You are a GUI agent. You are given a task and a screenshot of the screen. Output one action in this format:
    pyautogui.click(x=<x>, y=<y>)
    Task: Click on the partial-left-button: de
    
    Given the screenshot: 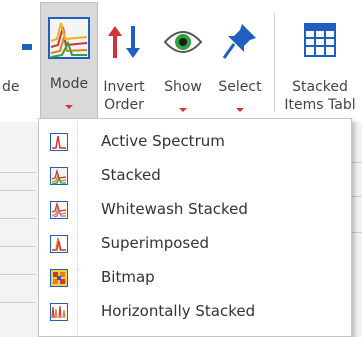 What is the action you would take?
    pyautogui.click(x=16, y=61)
    